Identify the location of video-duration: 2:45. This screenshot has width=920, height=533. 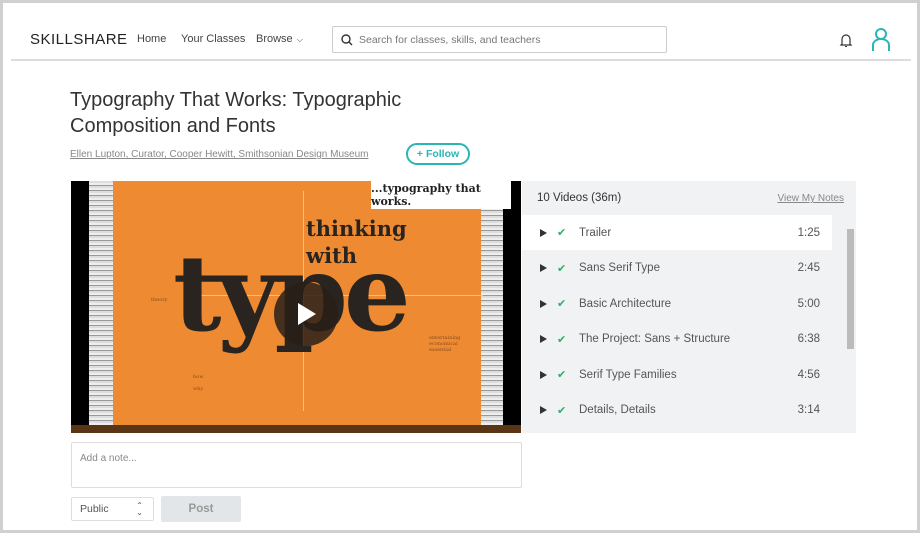
(808, 268).